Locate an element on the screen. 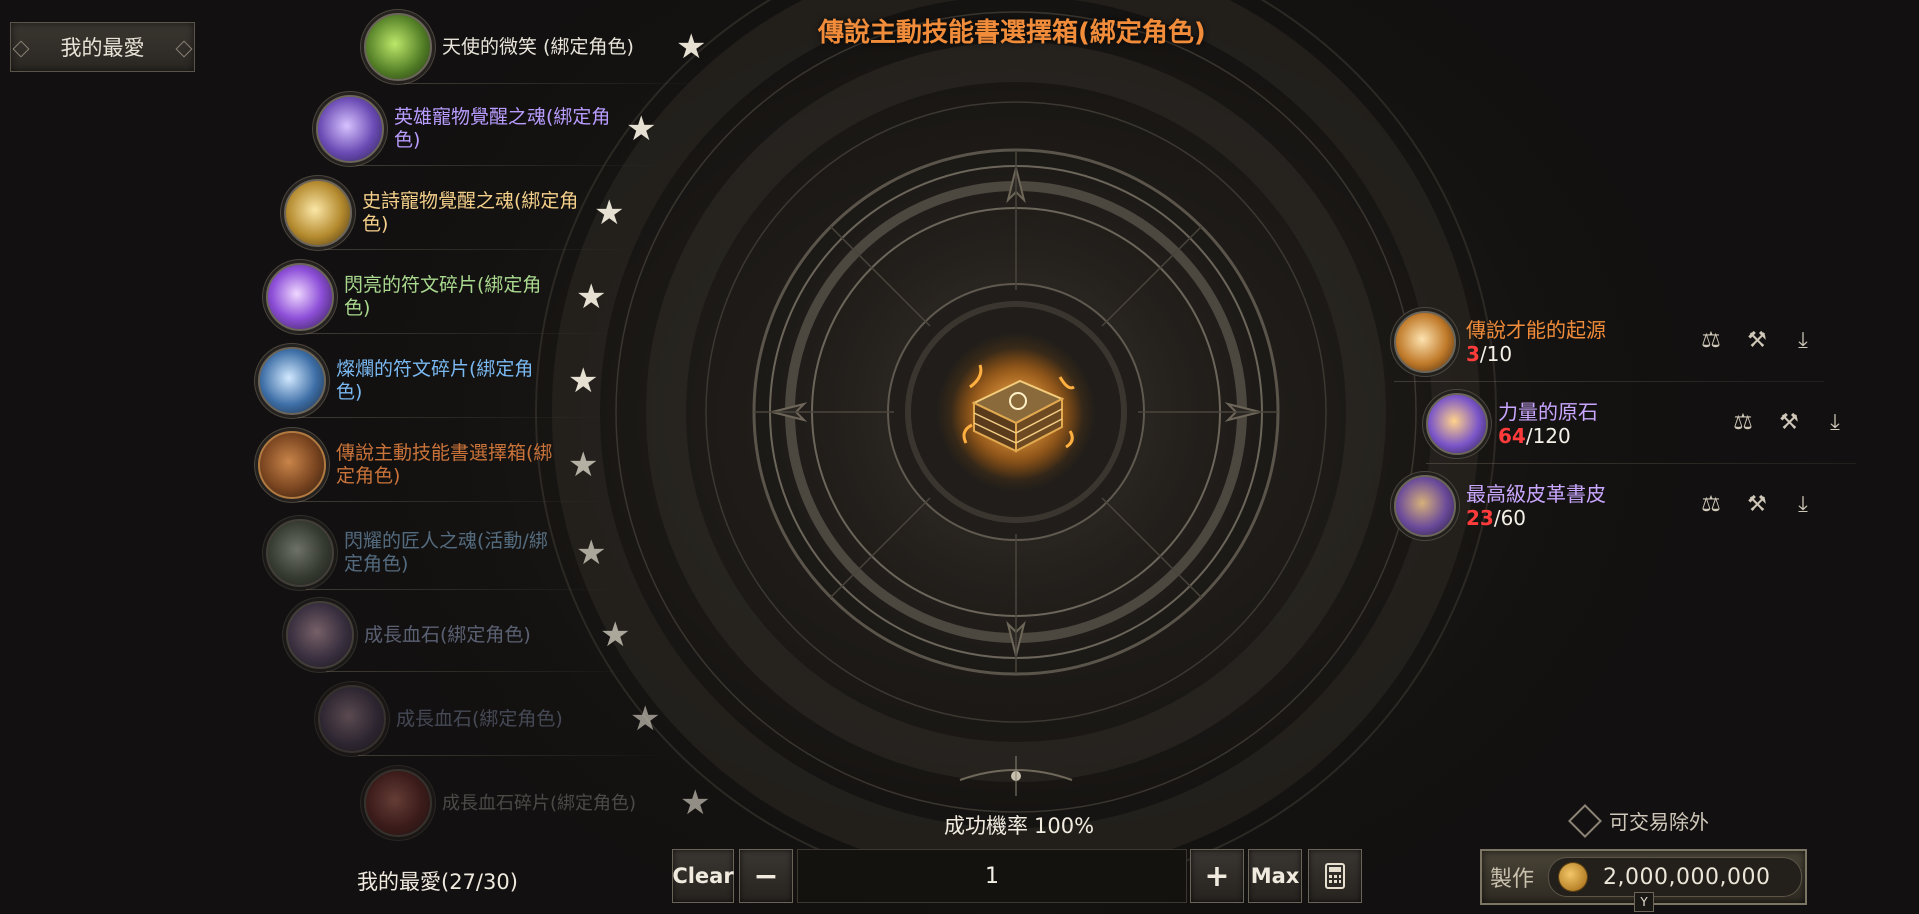 This screenshot has height=914, width=1919. material-quantity: 23/60 is located at coordinates (1536, 518).